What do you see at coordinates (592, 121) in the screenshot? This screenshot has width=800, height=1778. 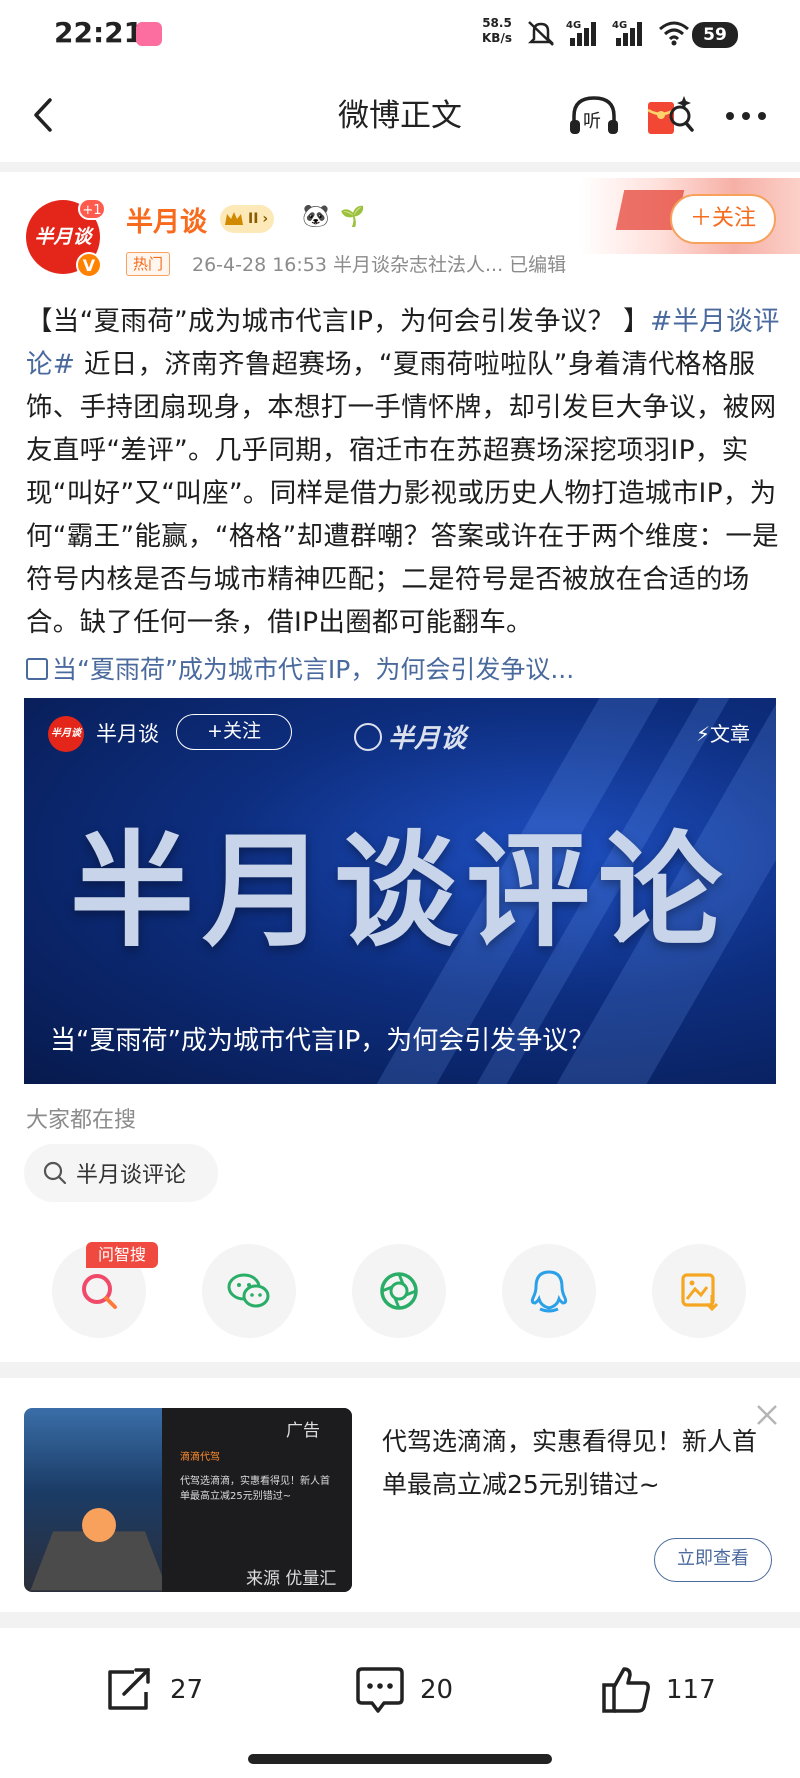 I see `svg-text: 听` at bounding box center [592, 121].